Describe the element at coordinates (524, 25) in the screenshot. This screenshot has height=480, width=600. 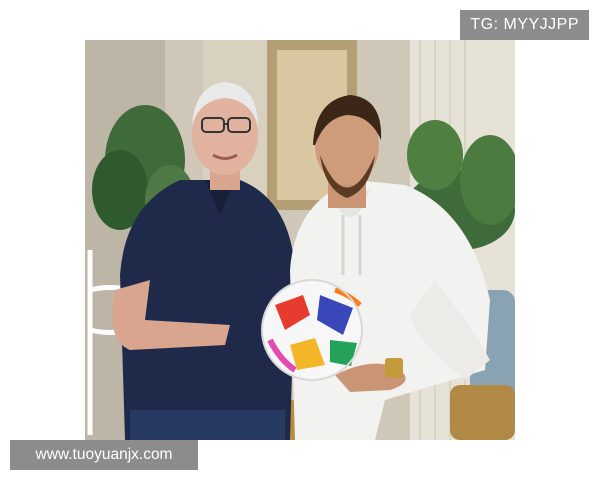
I see `watermark-telegram: TG: MYYJJPP` at that location.